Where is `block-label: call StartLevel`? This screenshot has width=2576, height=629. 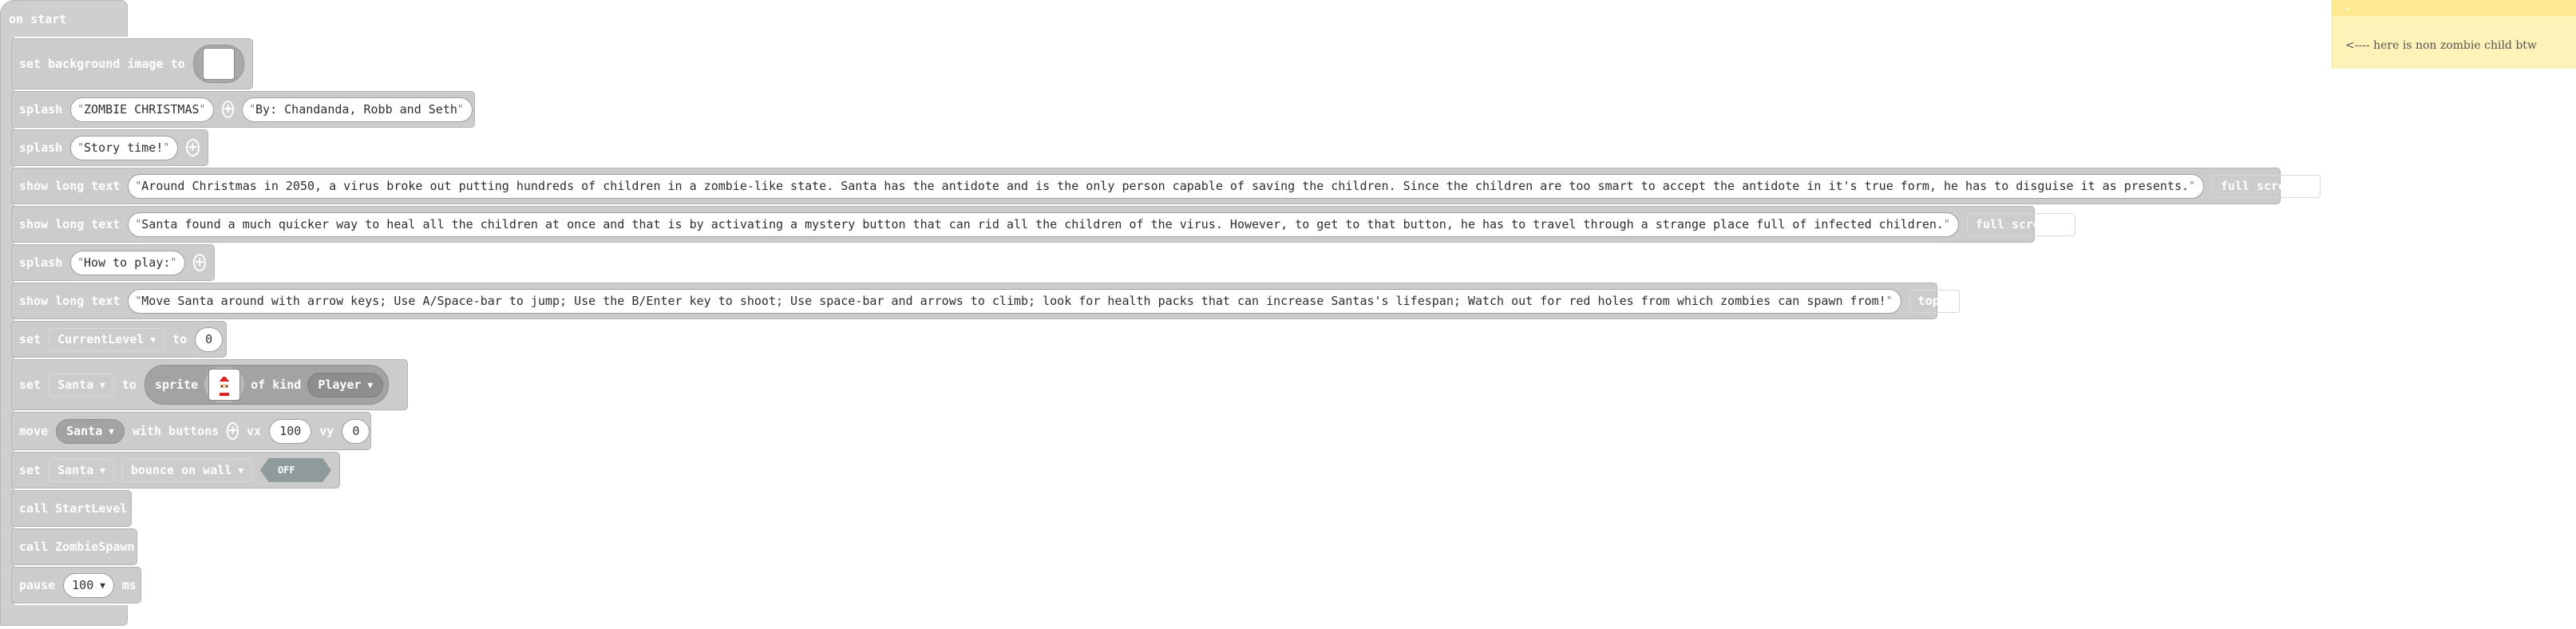
block-label: call StartLevel is located at coordinates (74, 508).